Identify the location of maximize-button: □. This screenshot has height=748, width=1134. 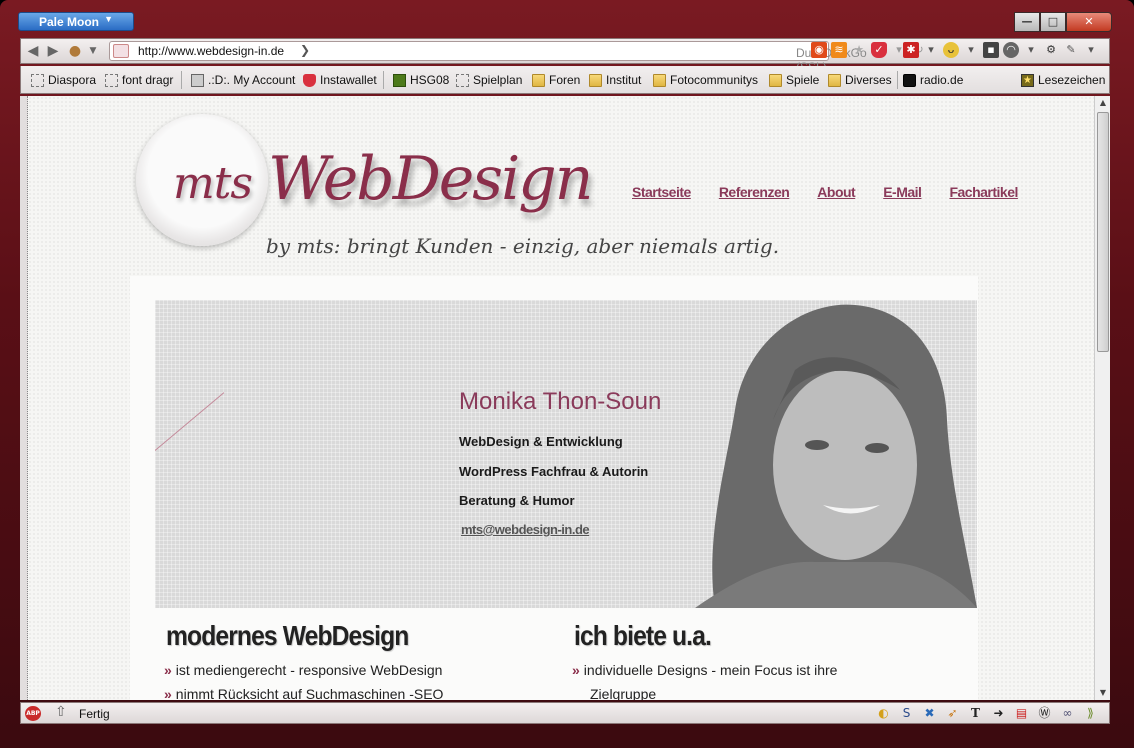
(1053, 22).